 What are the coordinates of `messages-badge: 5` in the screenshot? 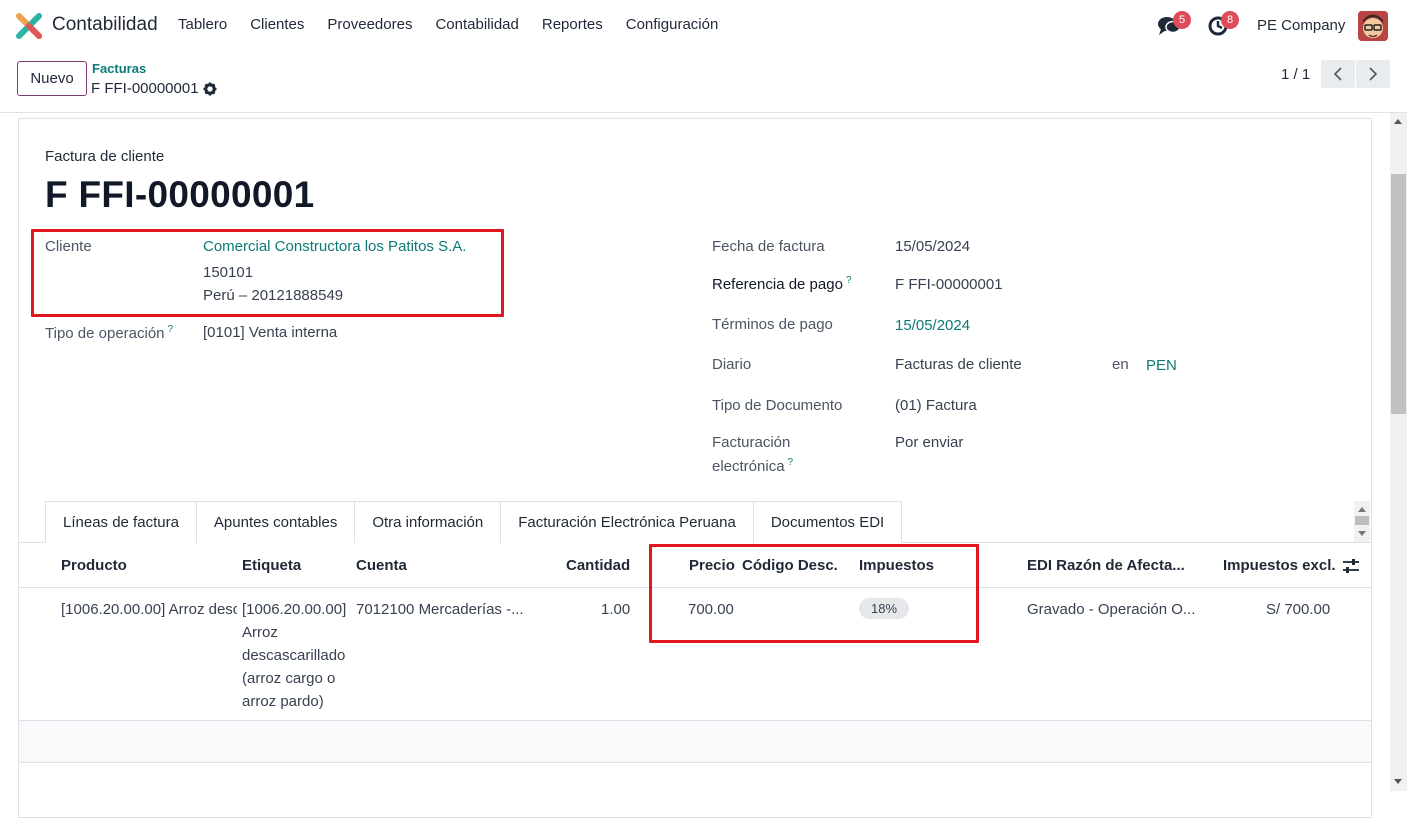 It's located at (1182, 20).